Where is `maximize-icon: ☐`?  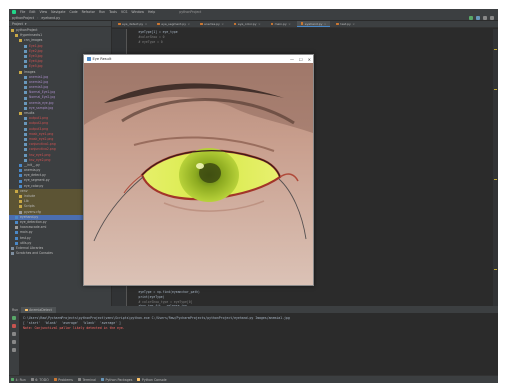
maximize-icon: ☐ is located at coordinates (301, 59).